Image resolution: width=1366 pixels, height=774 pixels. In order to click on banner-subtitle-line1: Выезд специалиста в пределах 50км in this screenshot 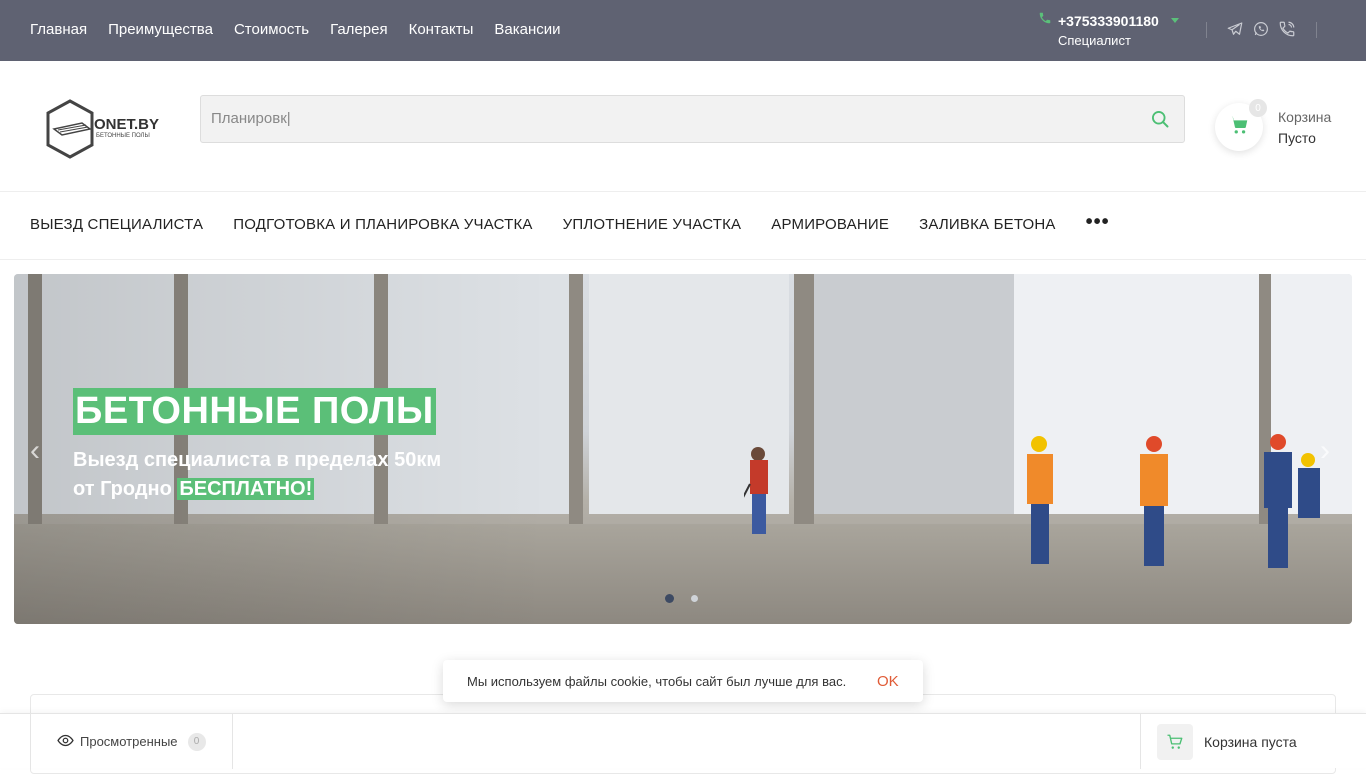, I will do `click(257, 460)`.